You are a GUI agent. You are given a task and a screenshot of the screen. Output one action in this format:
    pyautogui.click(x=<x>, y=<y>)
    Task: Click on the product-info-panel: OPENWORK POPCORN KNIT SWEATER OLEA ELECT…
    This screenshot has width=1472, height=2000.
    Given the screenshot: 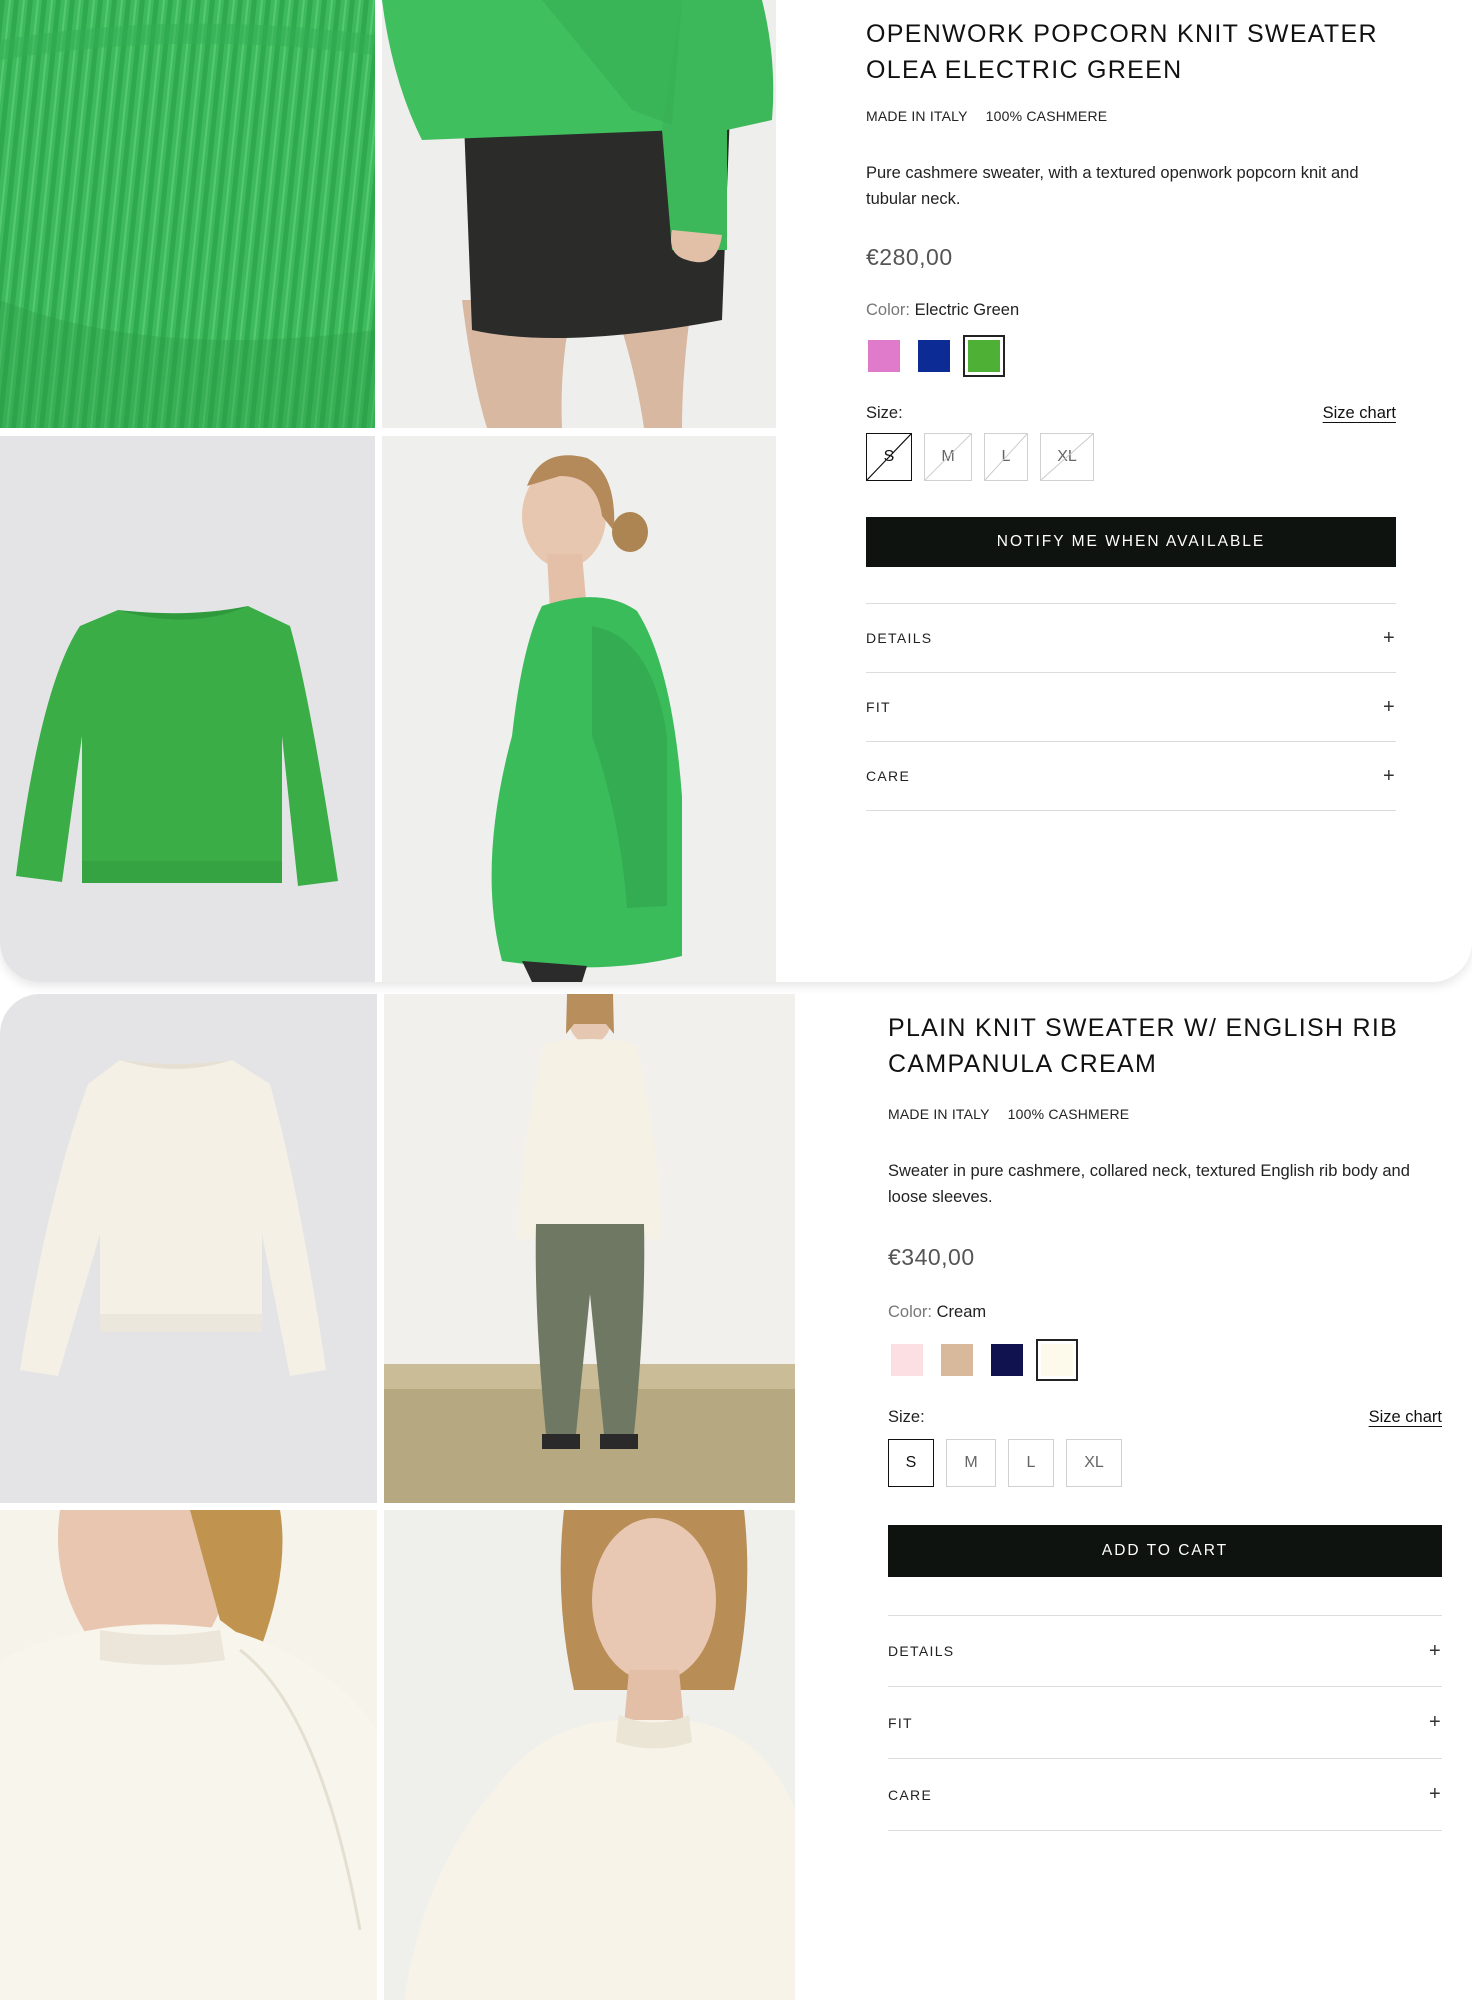 What is the action you would take?
    pyautogui.click(x=1131, y=413)
    